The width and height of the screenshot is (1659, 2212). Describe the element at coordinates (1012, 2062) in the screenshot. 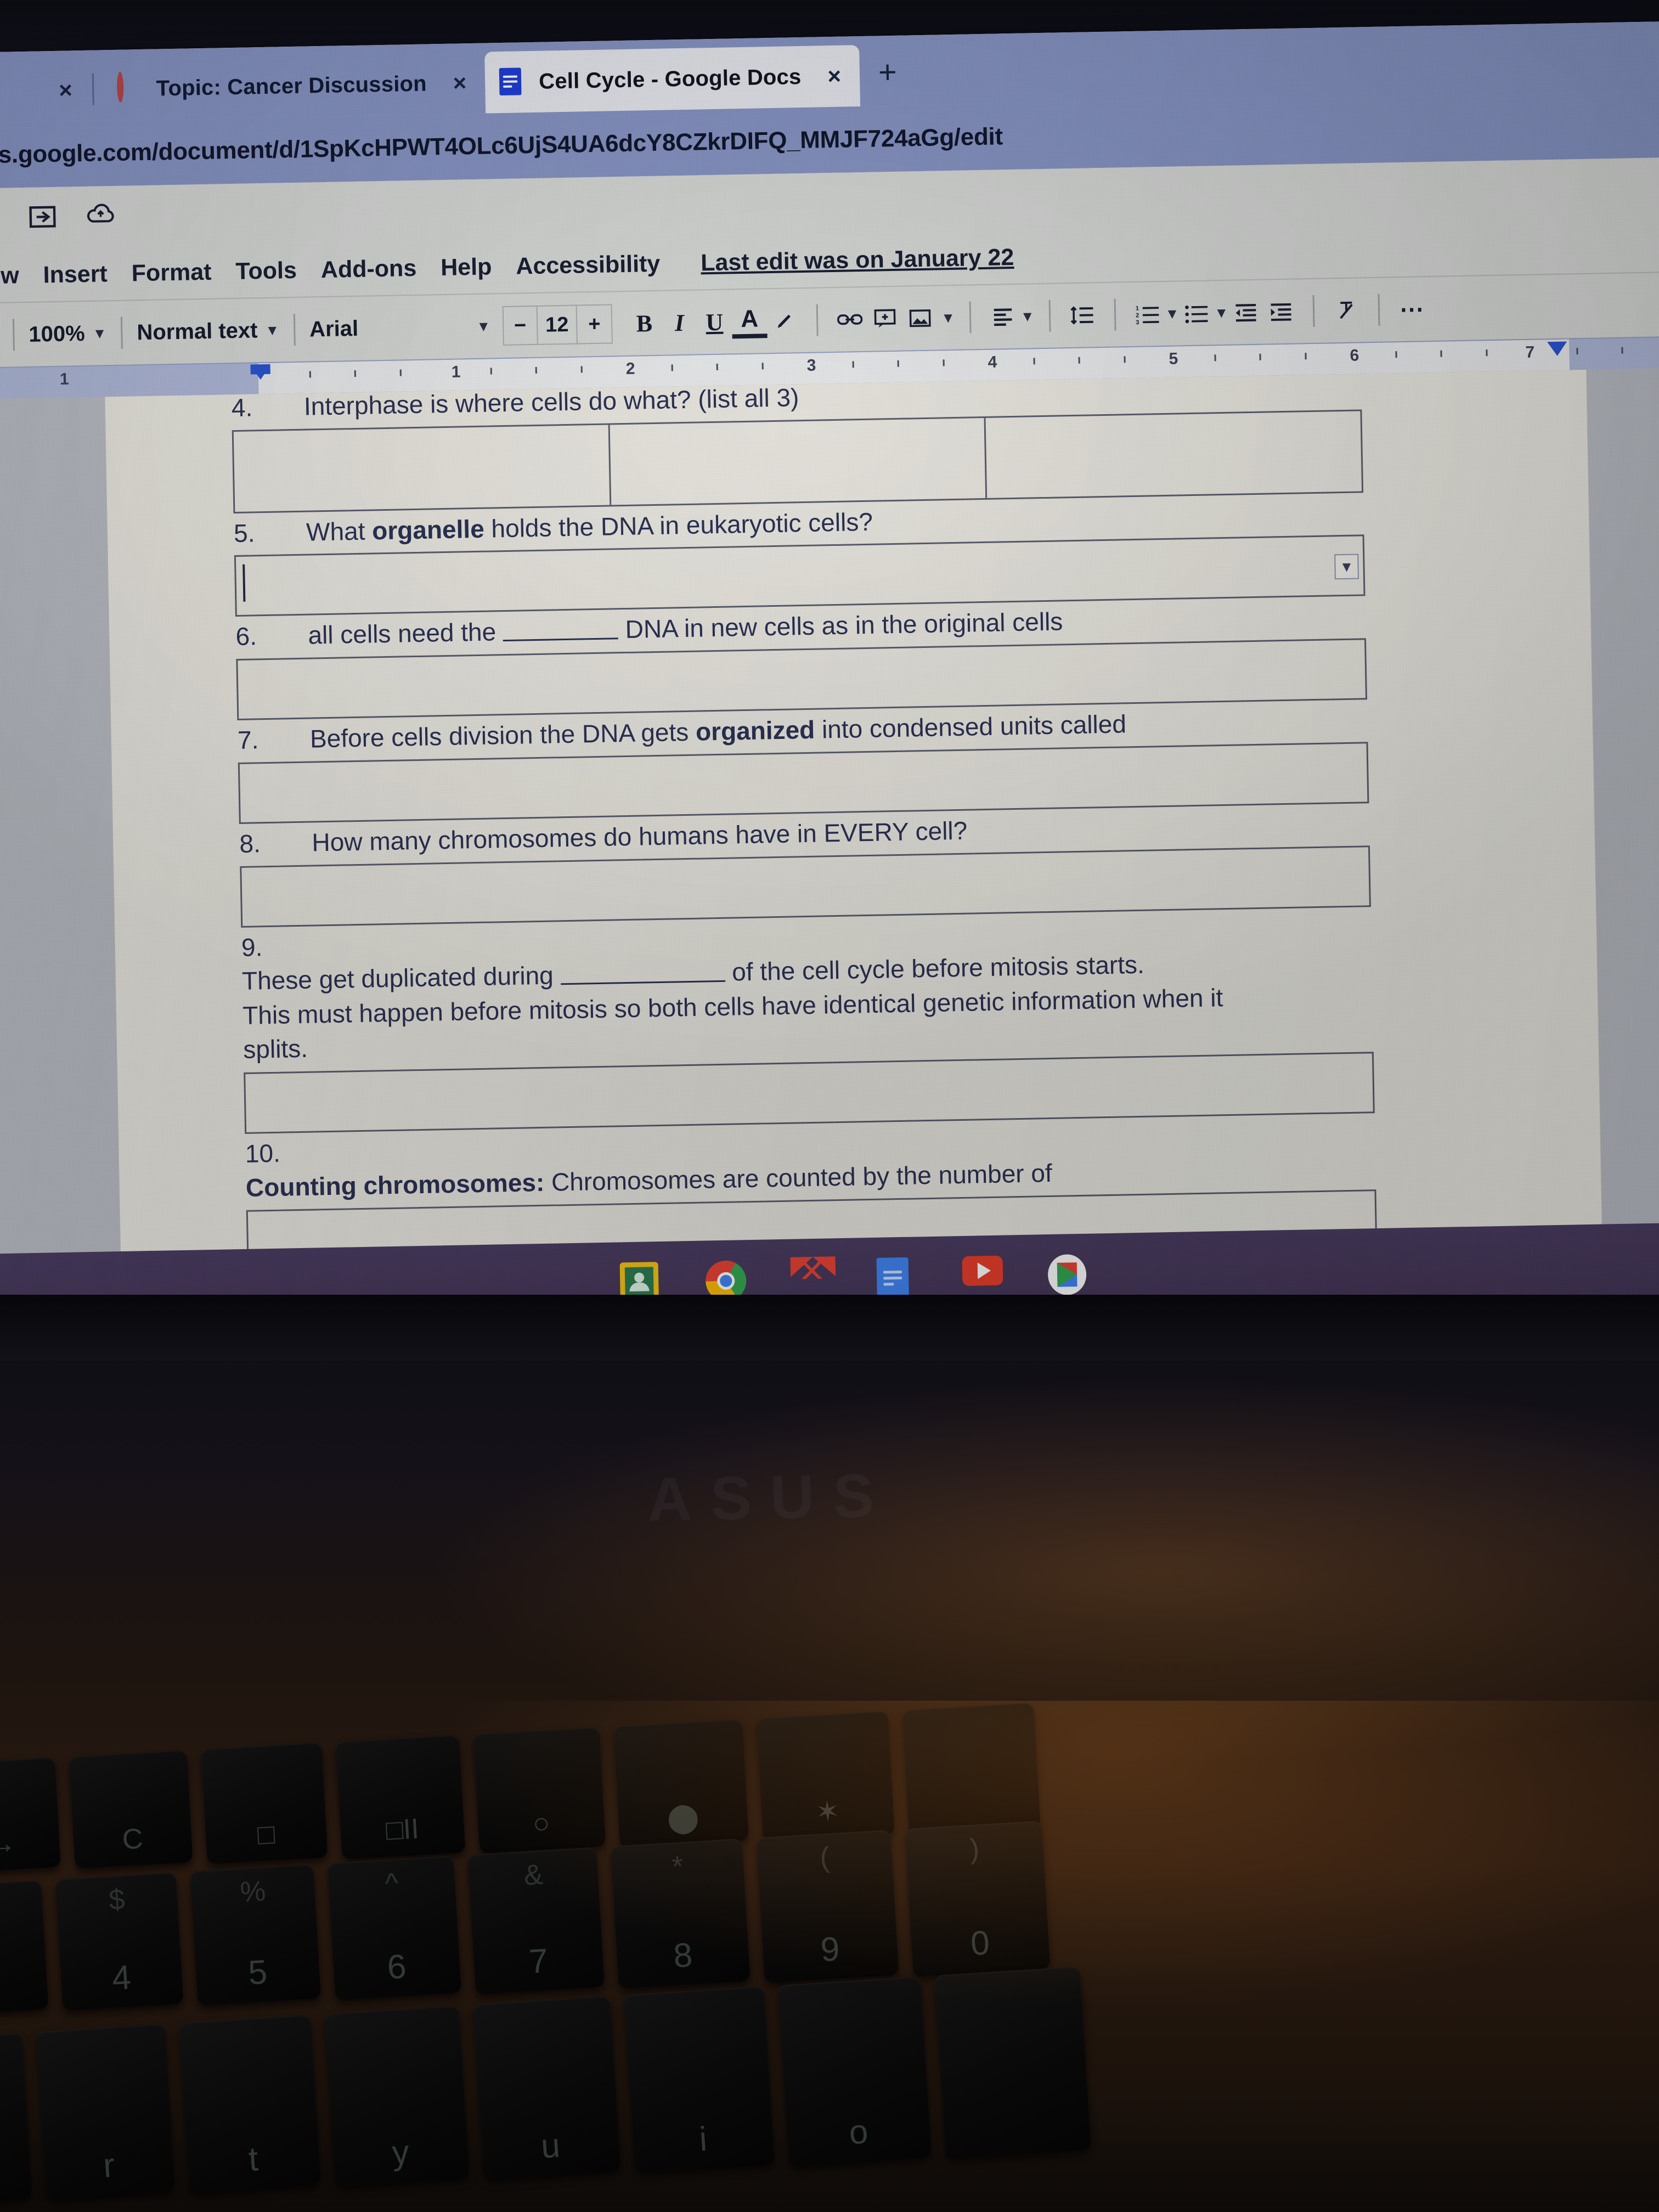

I see `key-p` at that location.